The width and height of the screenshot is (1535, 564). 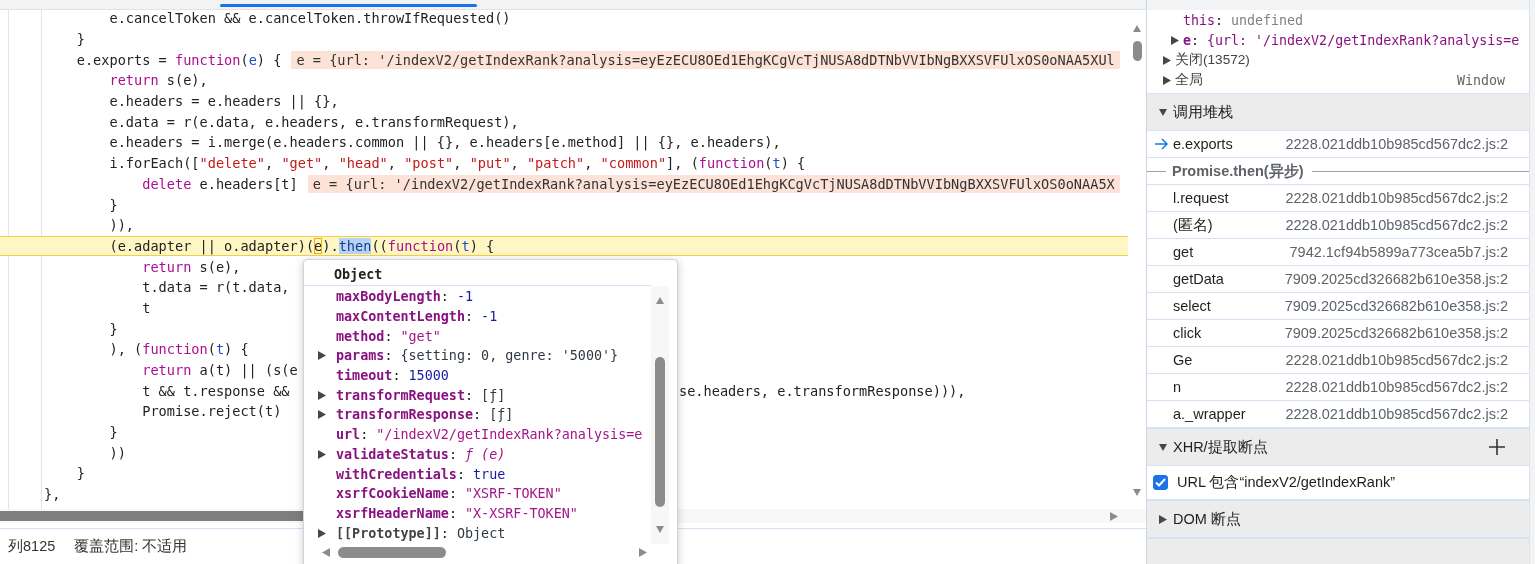 What do you see at coordinates (1338, 447) in the screenshot?
I see `section-header: XHR/提取断点` at bounding box center [1338, 447].